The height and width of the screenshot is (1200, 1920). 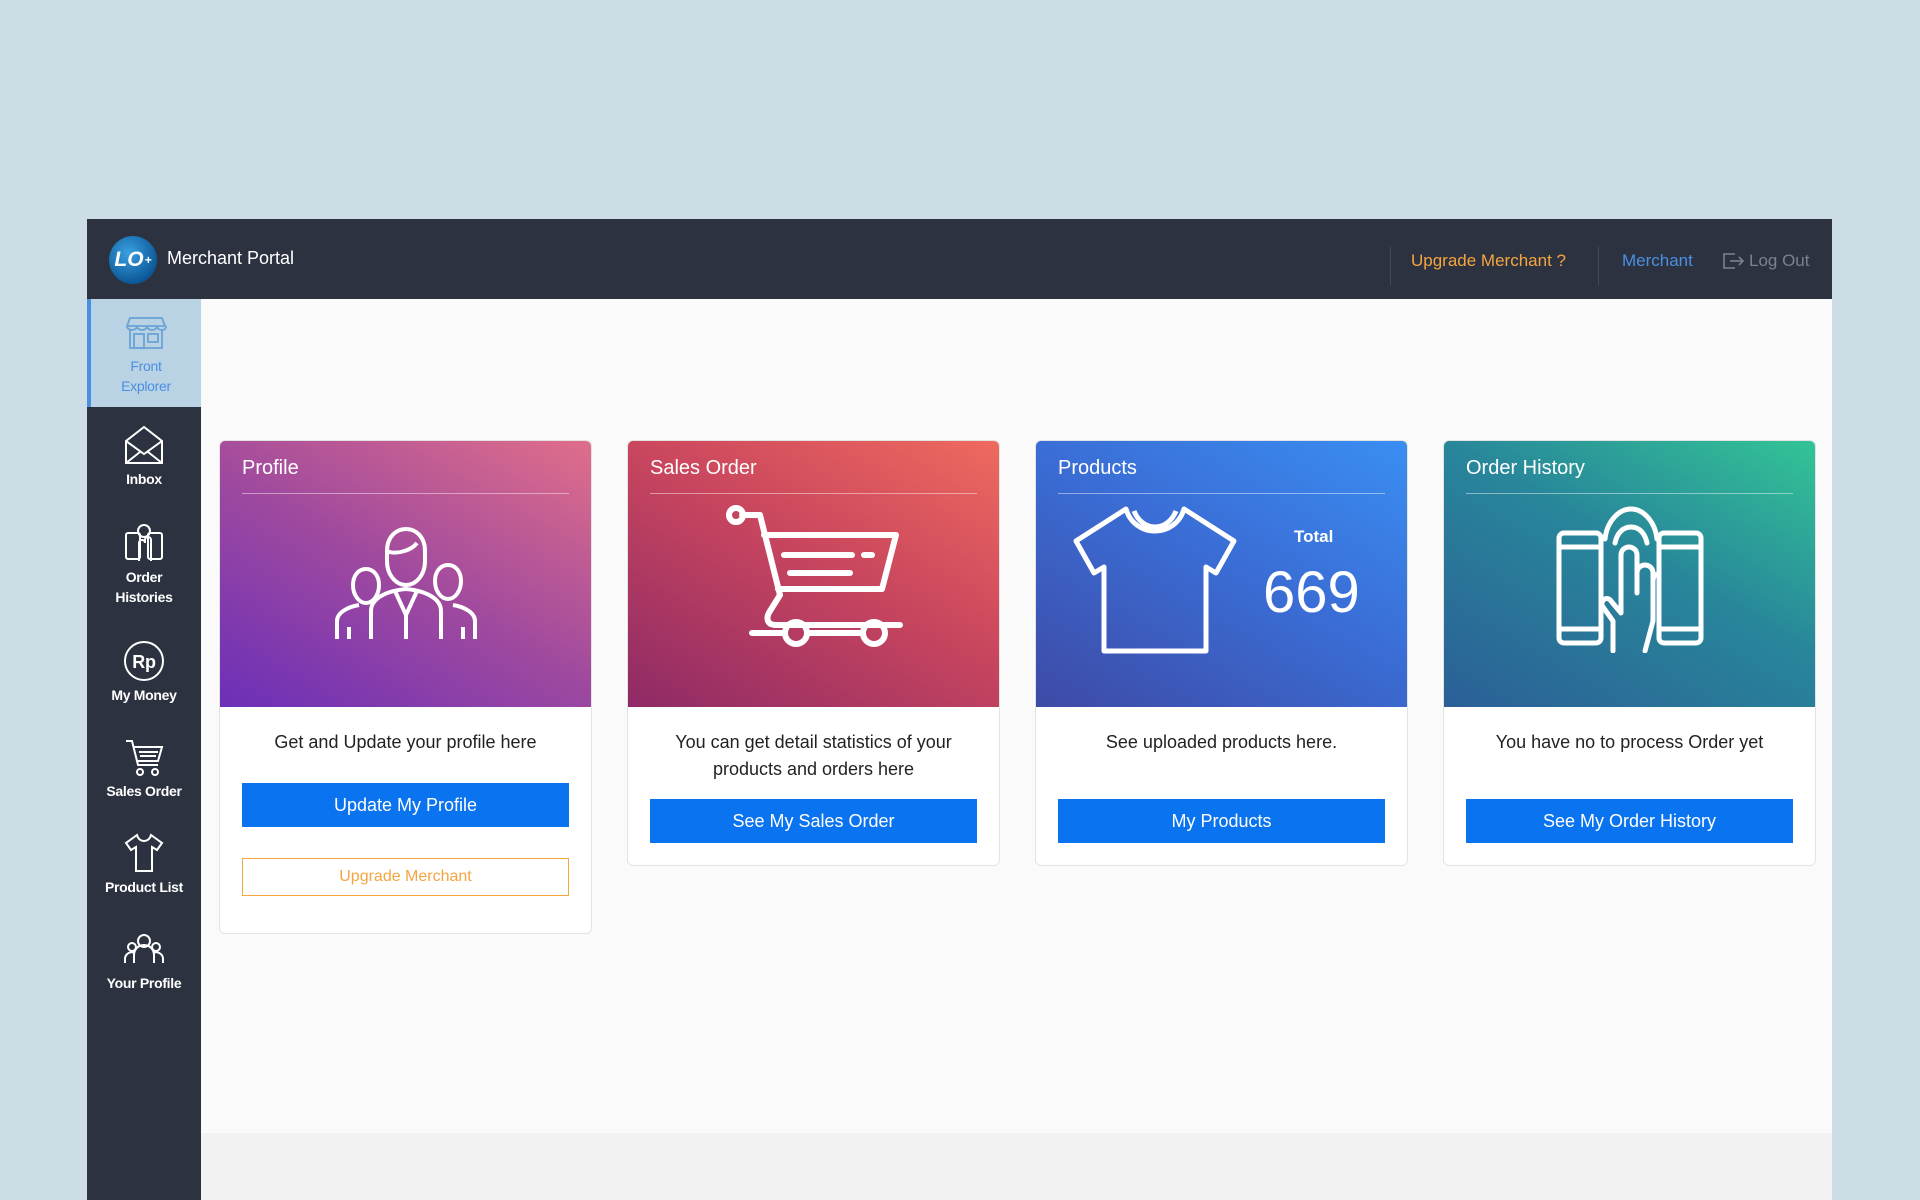 I want to click on sidebar-item-label: Inbox, so click(x=144, y=479).